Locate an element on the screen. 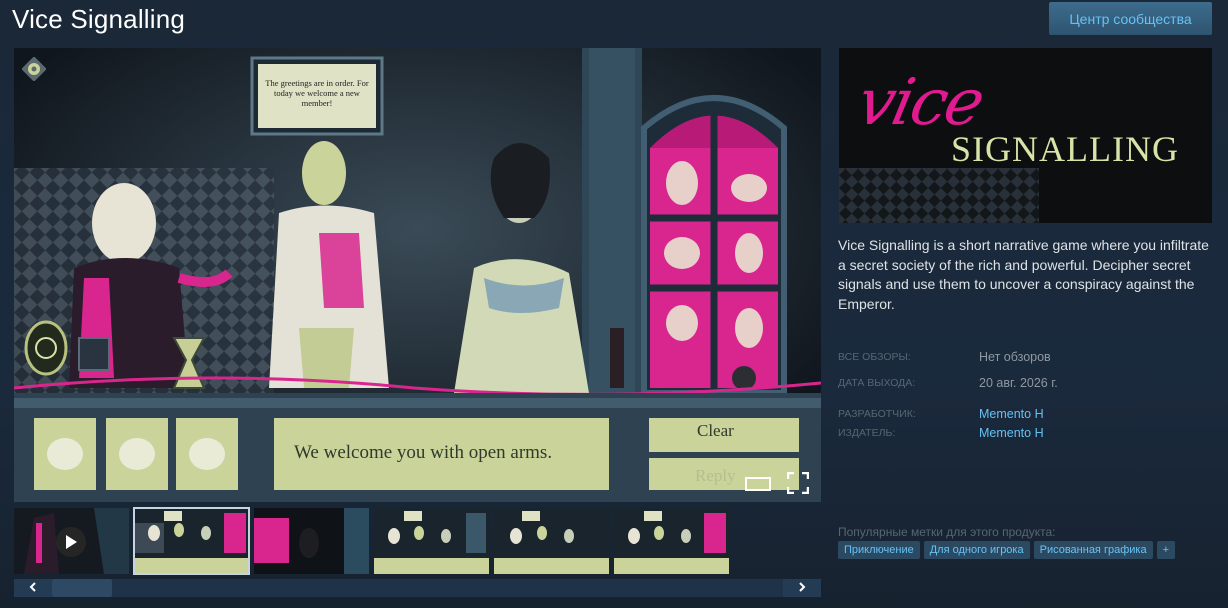 The height and width of the screenshot is (608, 1228). dialogue-subtitle: We welcome you with open arms. is located at coordinates (423, 452).